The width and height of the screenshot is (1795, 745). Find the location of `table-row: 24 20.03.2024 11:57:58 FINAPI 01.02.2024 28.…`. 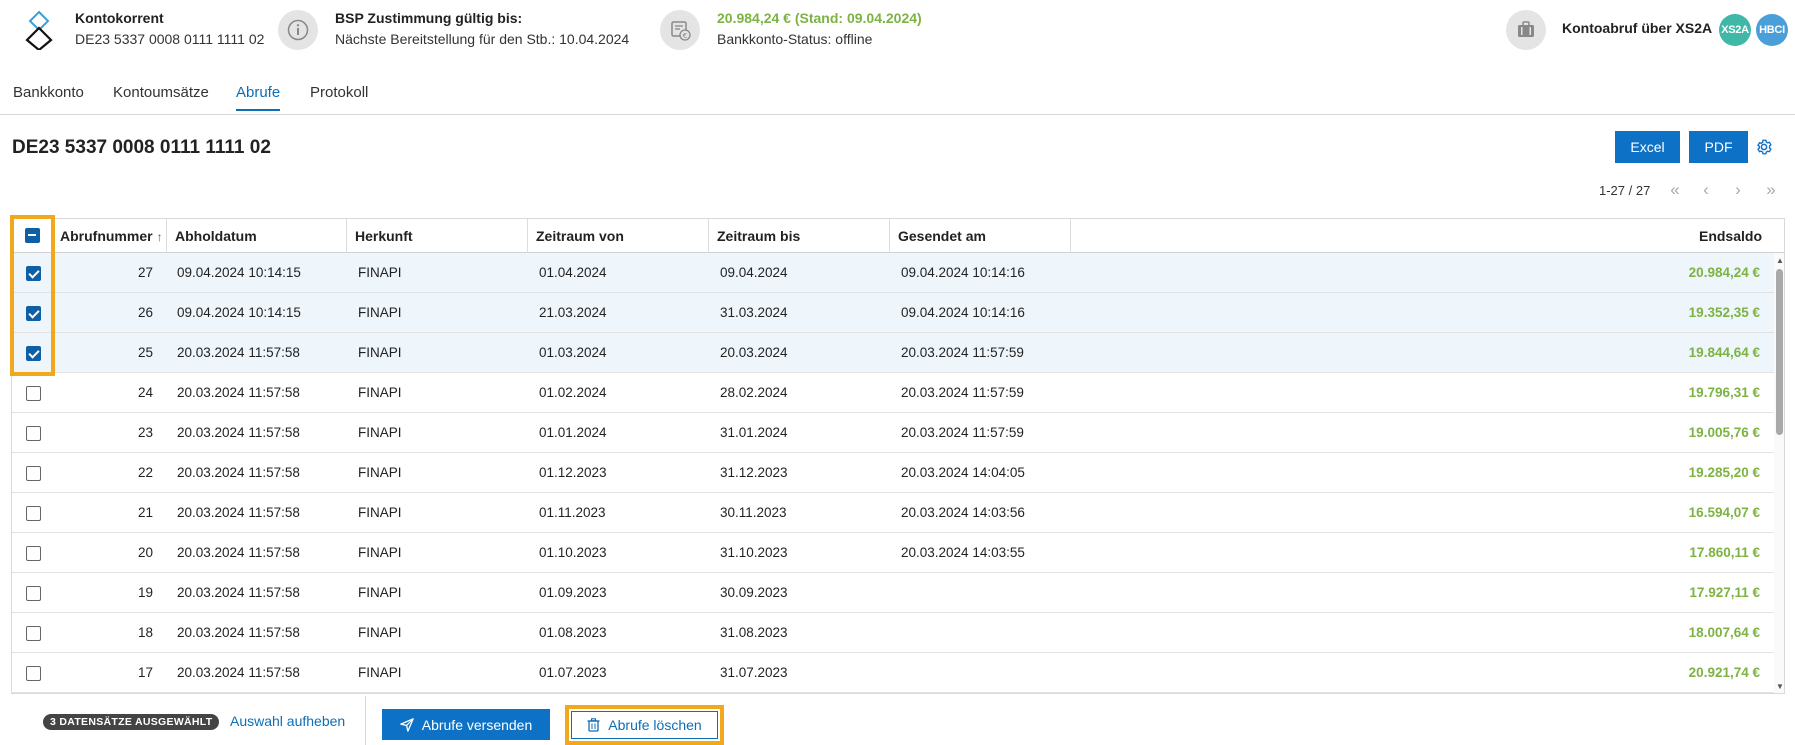

table-row: 24 20.03.2024 11:57:58 FINAPI 01.02.2024 28.… is located at coordinates (893, 393).